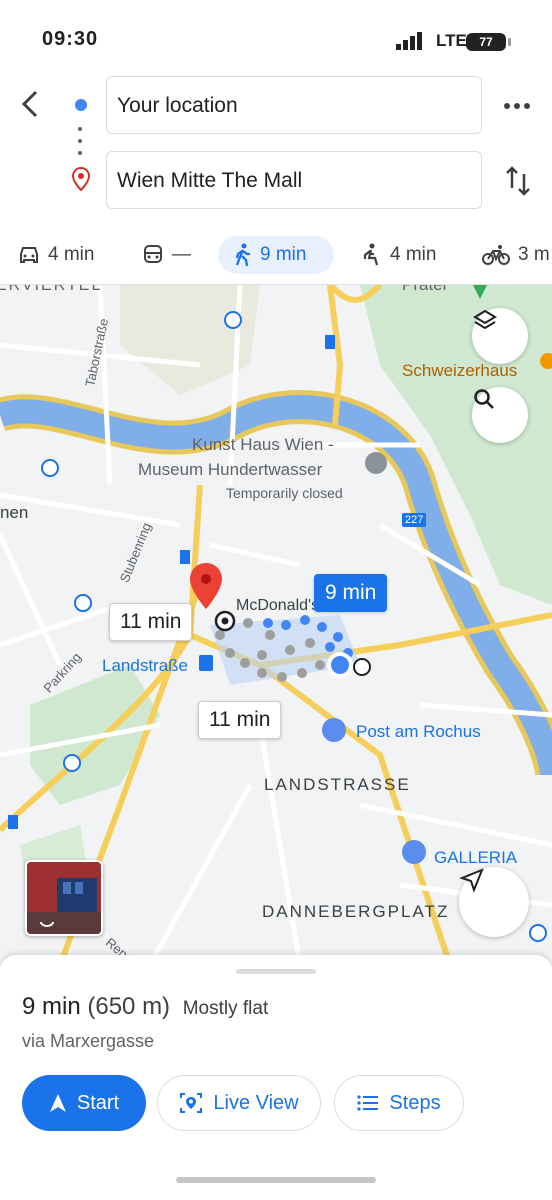 The image size is (552, 1200). What do you see at coordinates (451, 40) in the screenshot?
I see `network-type: LTE` at bounding box center [451, 40].